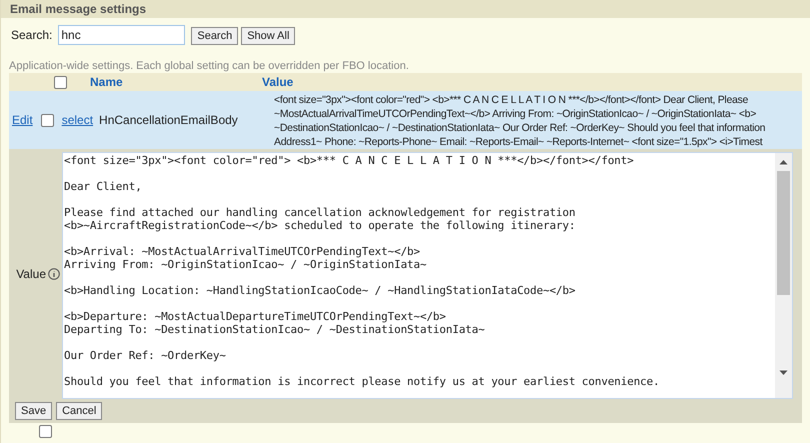 Image resolution: width=810 pixels, height=443 pixels. What do you see at coordinates (214, 36) in the screenshot?
I see `search-button: Search` at bounding box center [214, 36].